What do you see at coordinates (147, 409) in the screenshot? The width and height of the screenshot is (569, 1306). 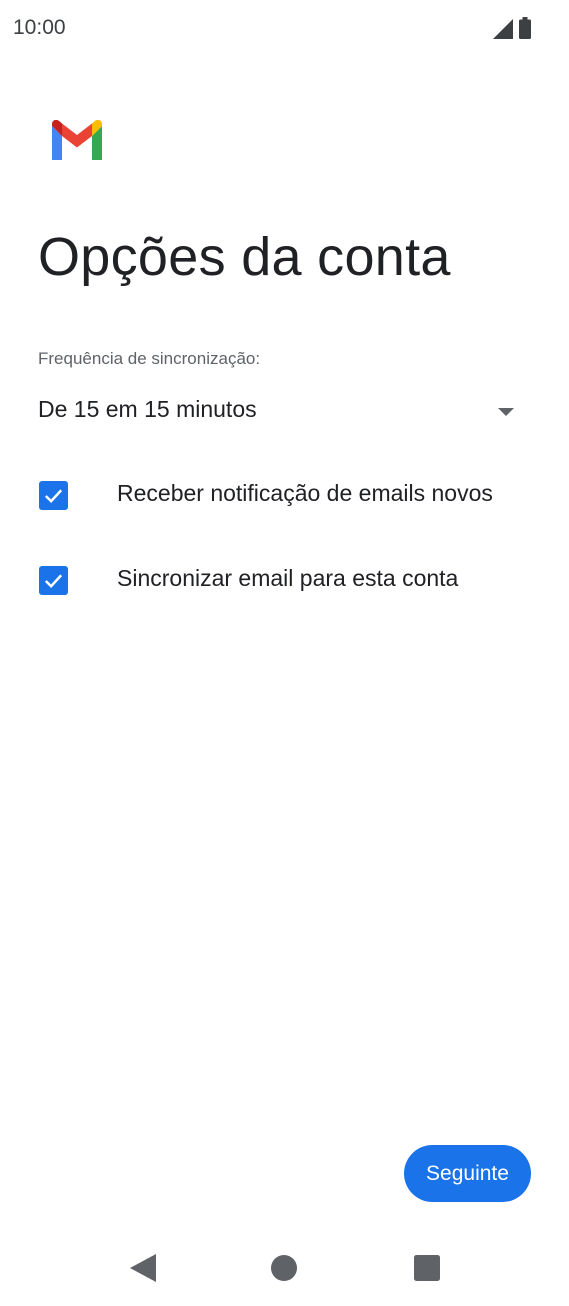 I see `sync-frequency-value: De 15 em 15 minutos` at bounding box center [147, 409].